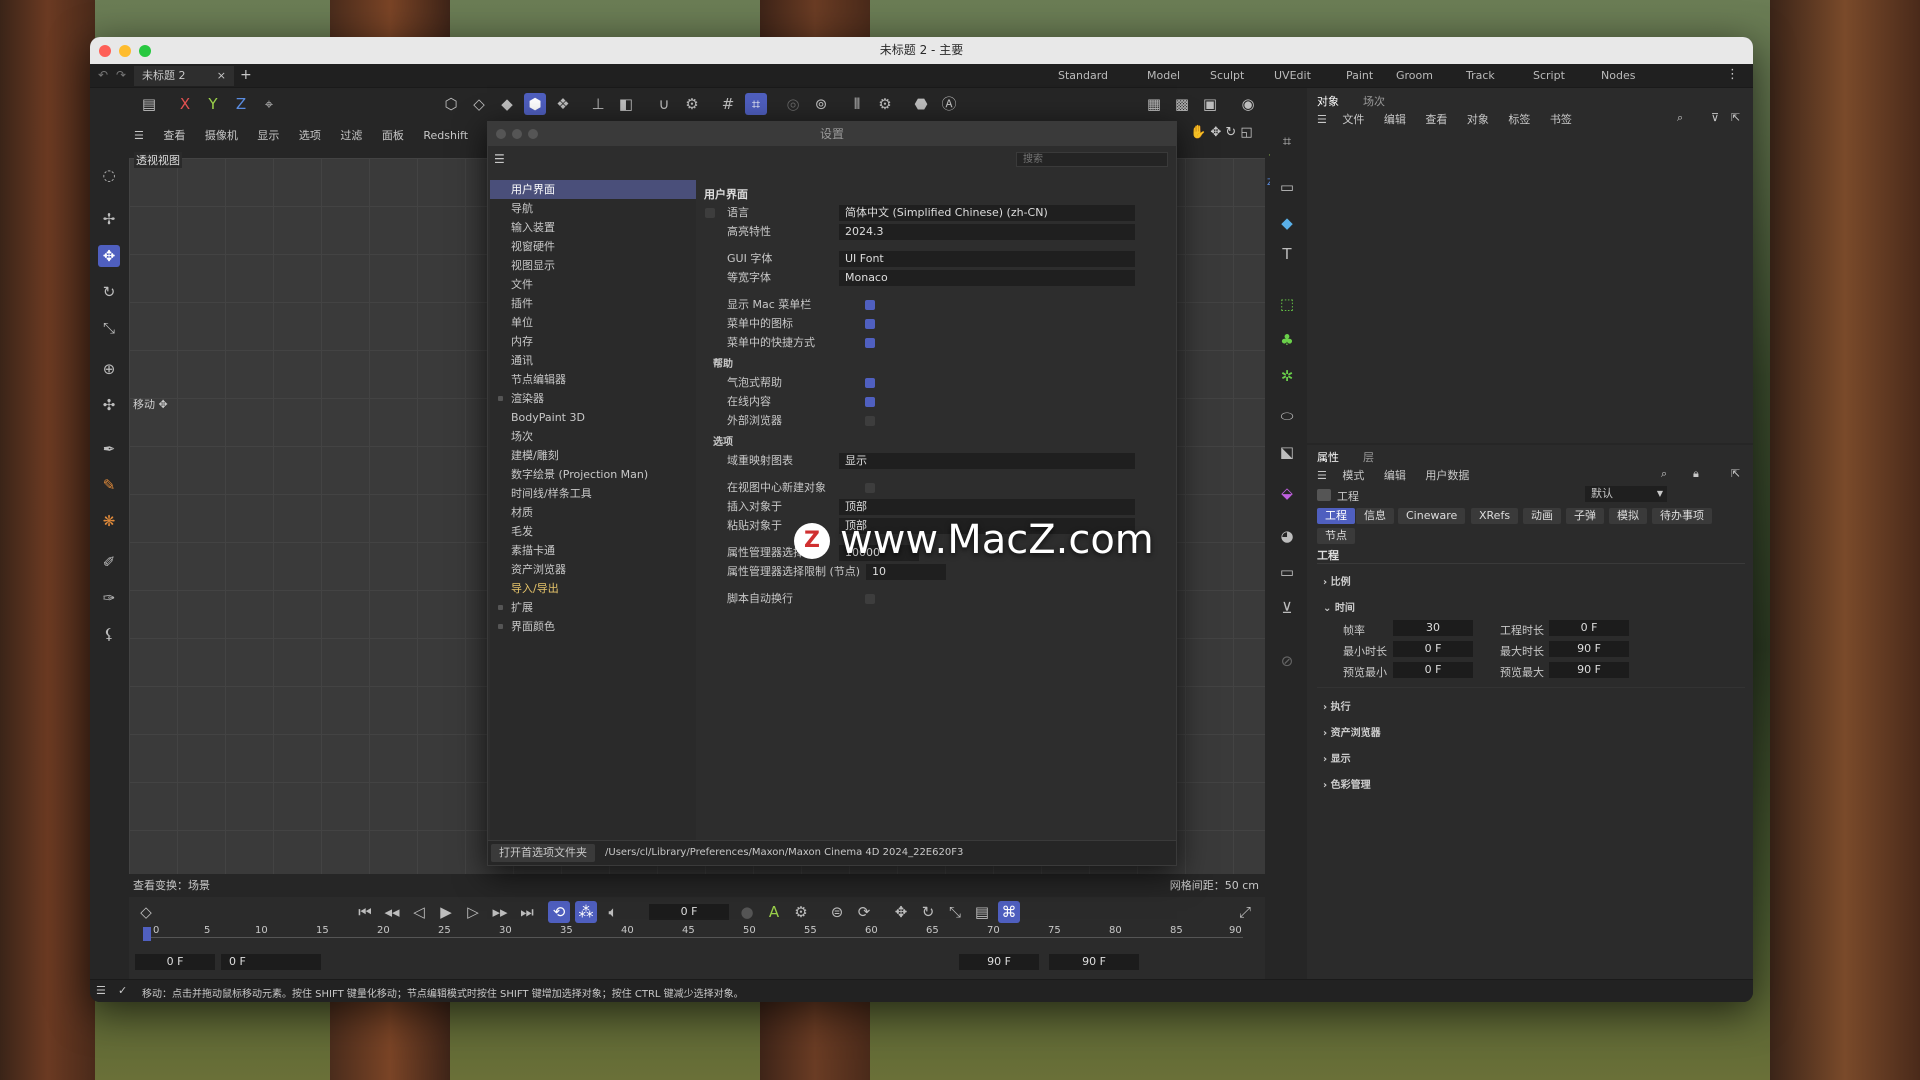 This screenshot has height=1080, width=1920. Describe the element at coordinates (1009, 912) in the screenshot. I see `key-pla-icon: ⌘` at that location.